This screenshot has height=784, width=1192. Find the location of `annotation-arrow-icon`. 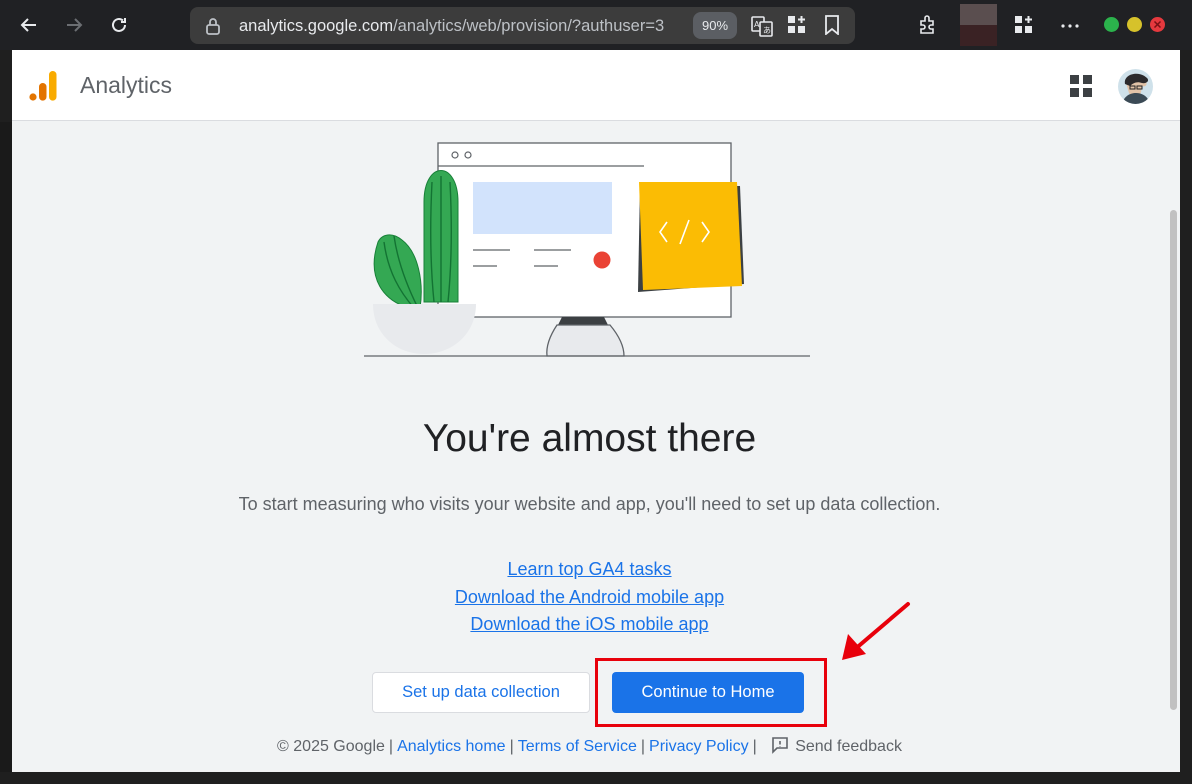

annotation-arrow-icon is located at coordinates (876, 631).